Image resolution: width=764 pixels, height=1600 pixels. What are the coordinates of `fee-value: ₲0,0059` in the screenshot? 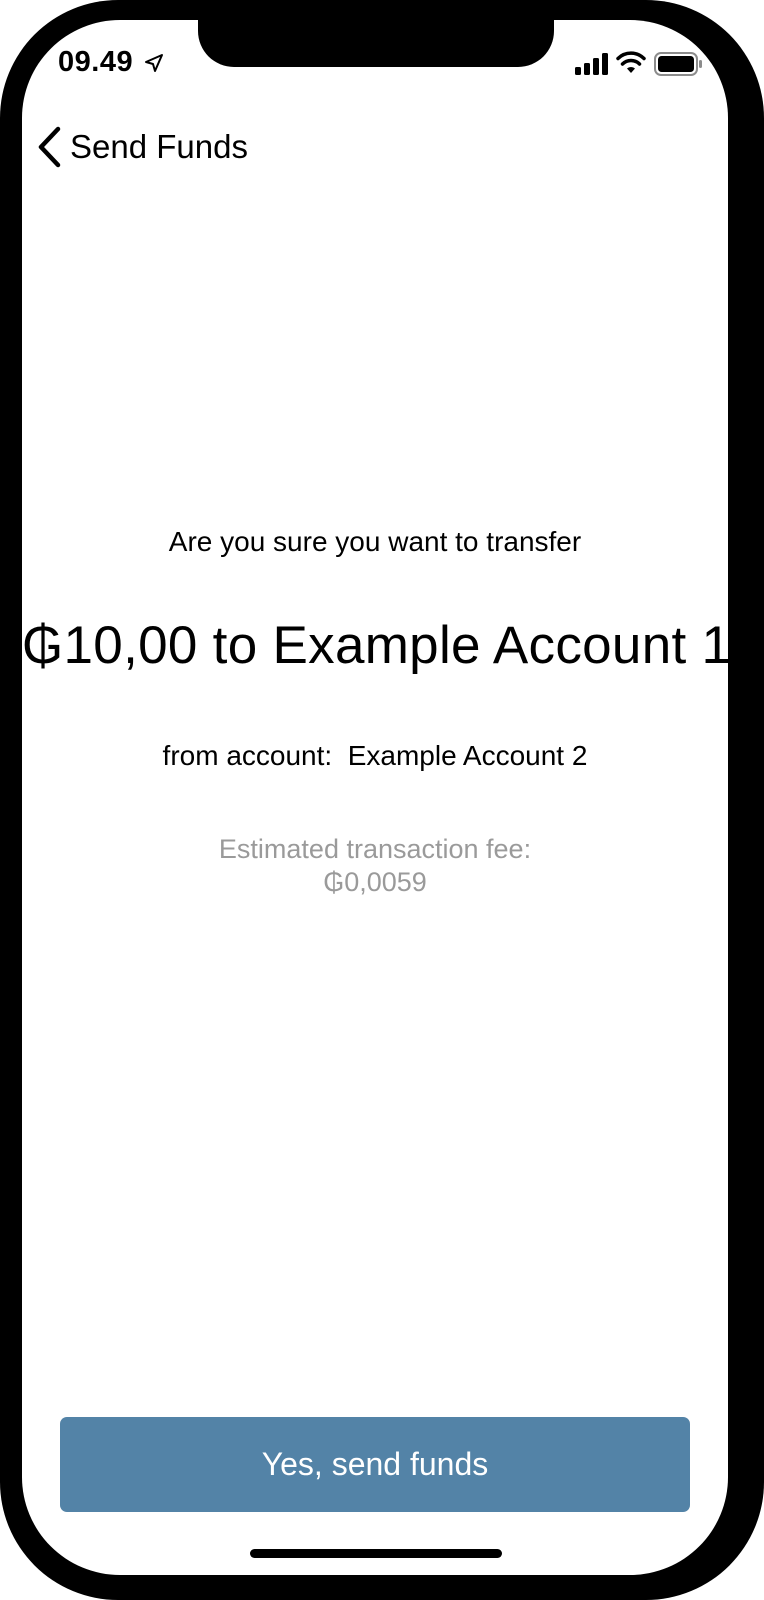 It's located at (375, 882).